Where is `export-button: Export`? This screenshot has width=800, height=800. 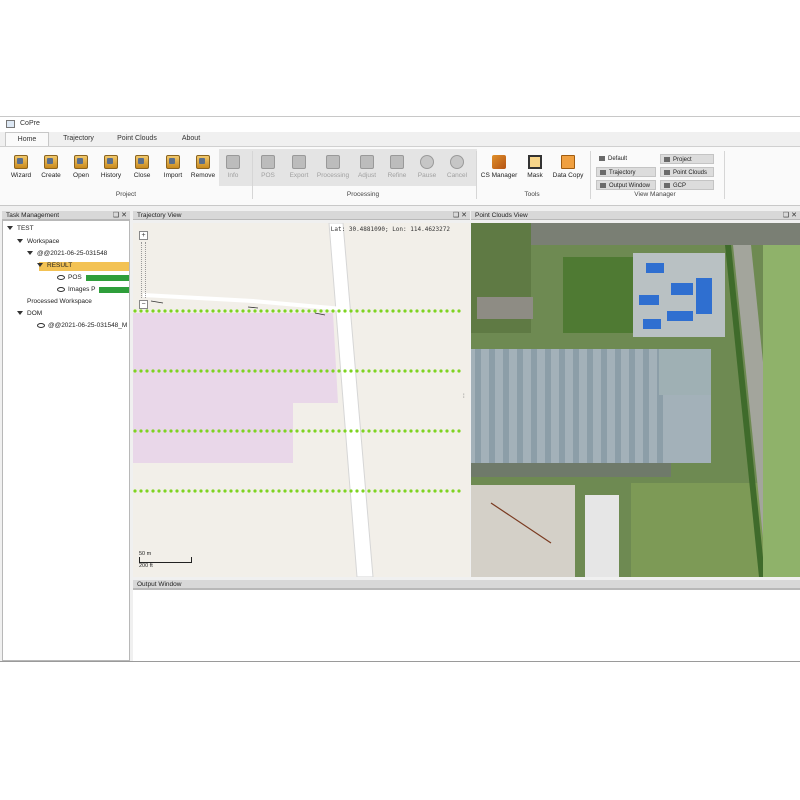
export-button: Export is located at coordinates (299, 167).